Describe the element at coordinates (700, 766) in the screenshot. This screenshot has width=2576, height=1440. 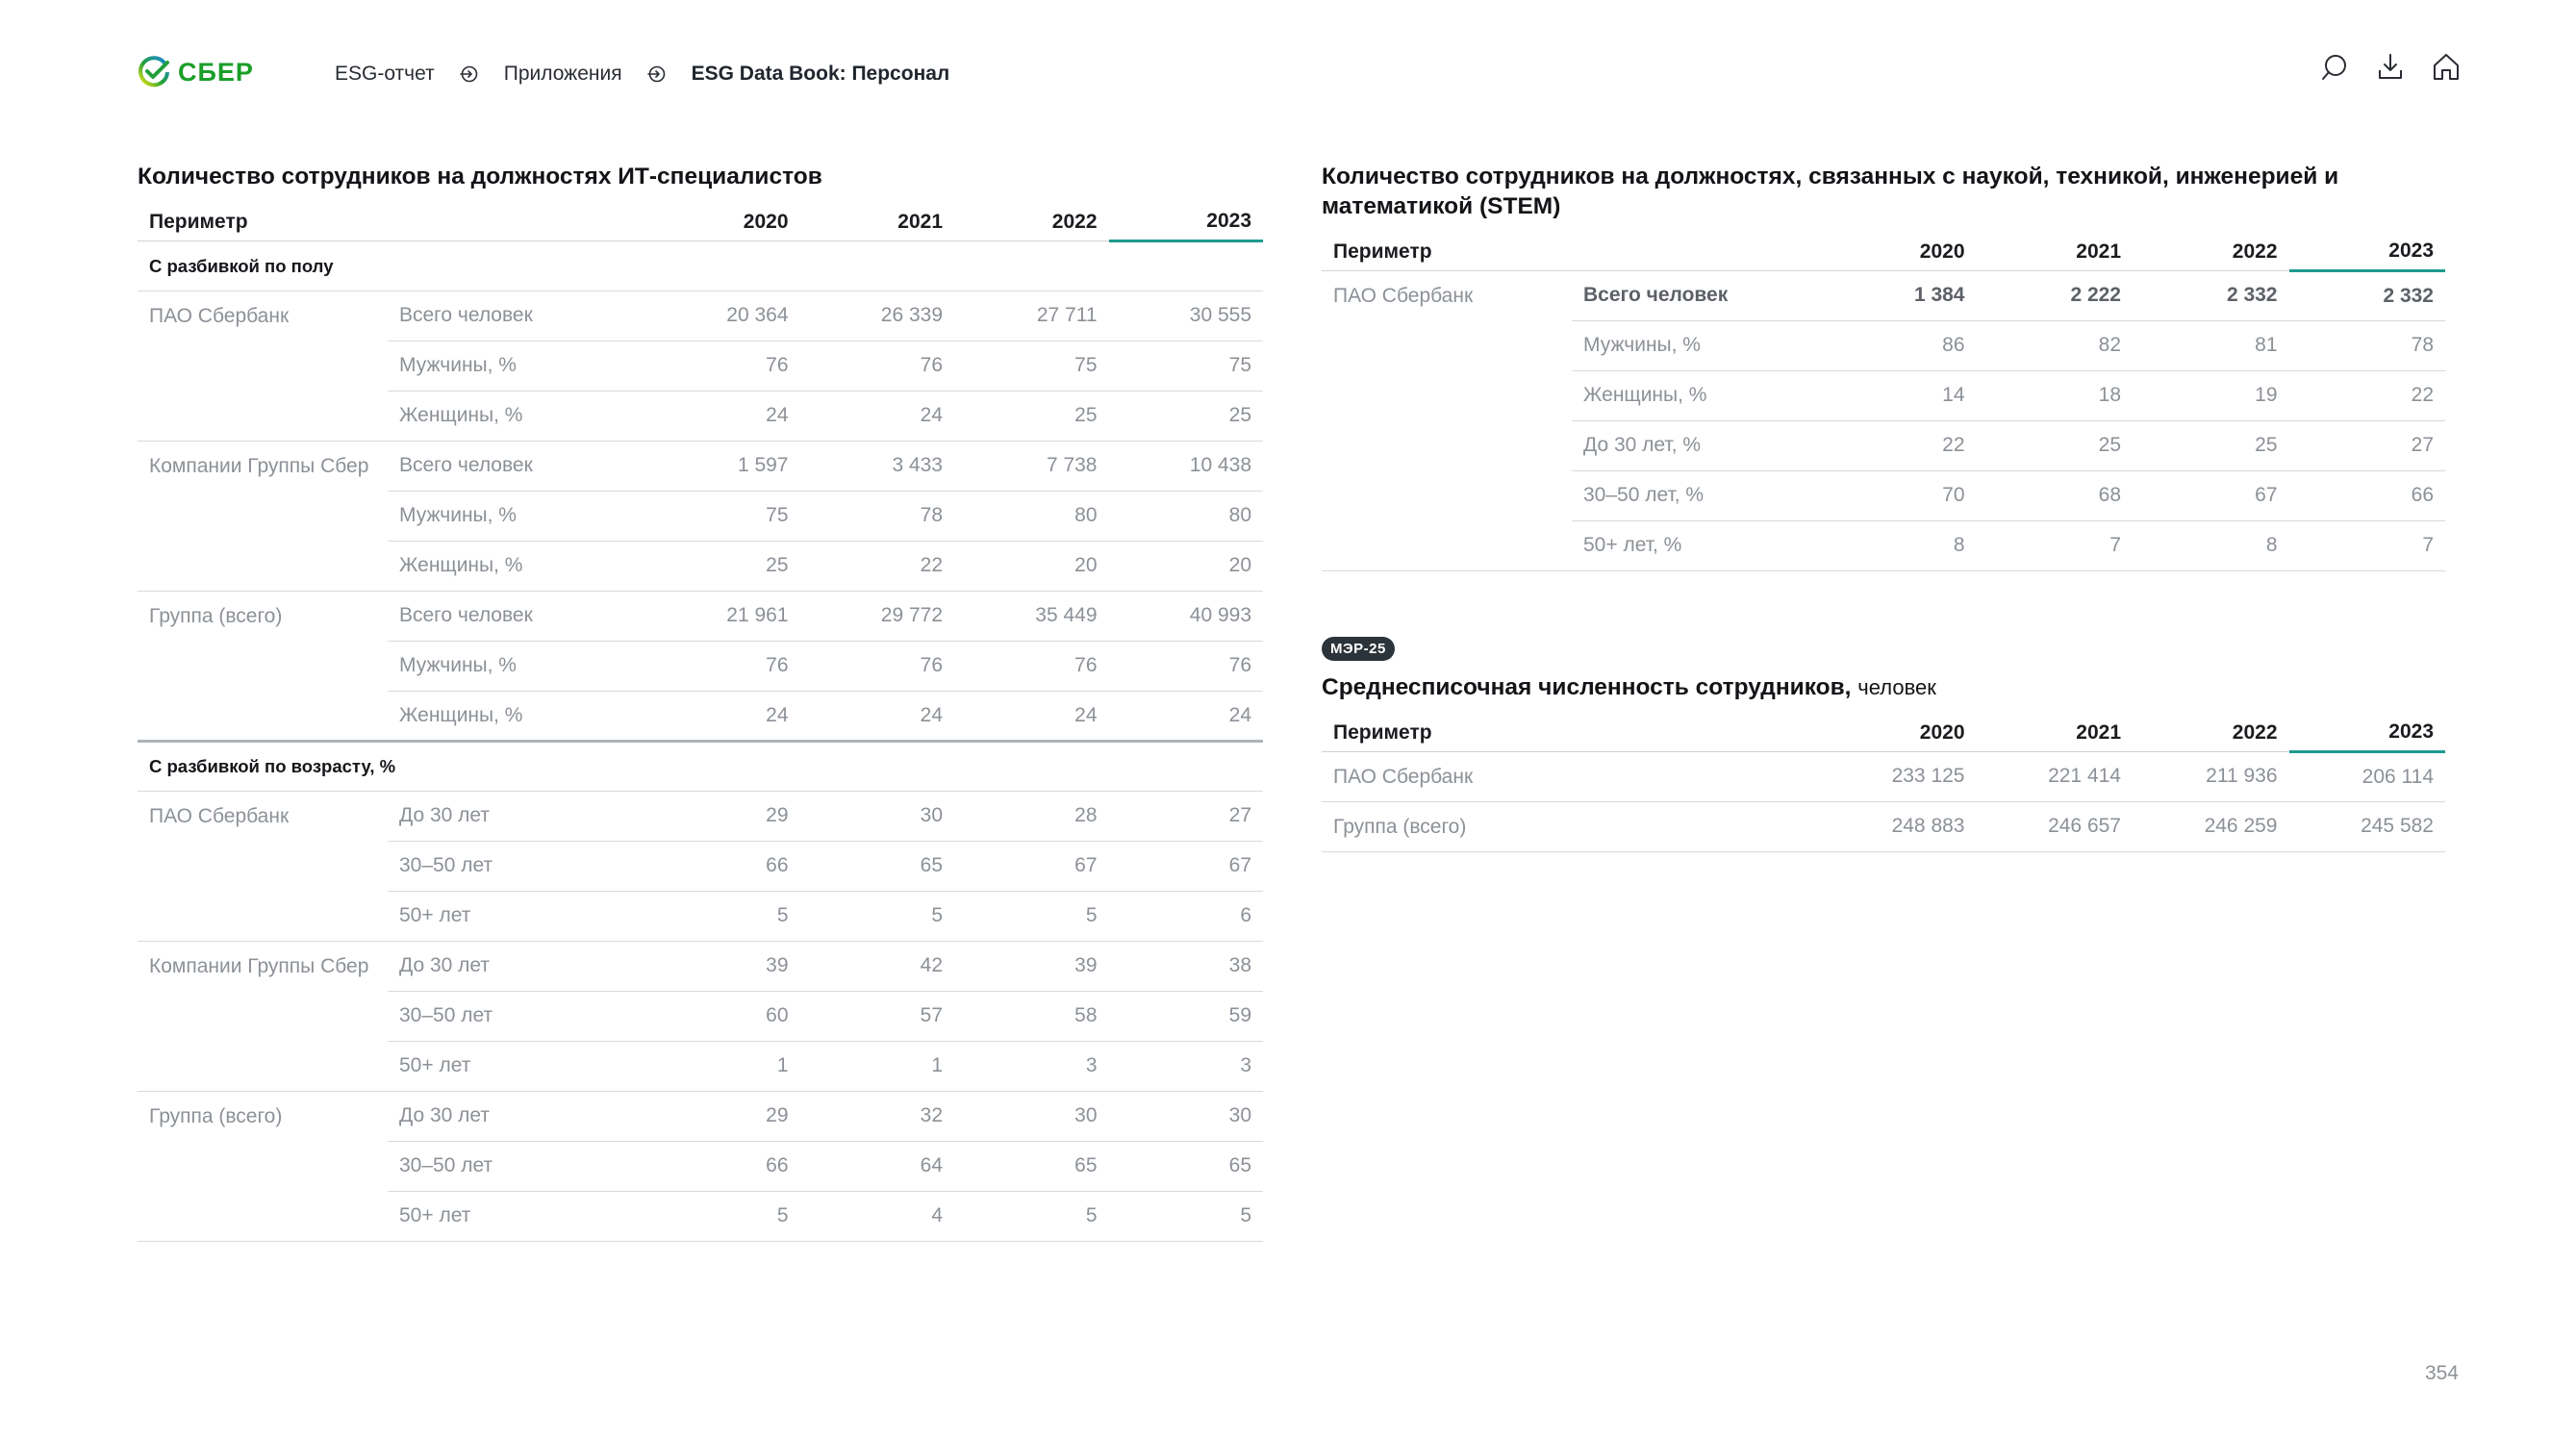
I see `table-subheading: С разбивкой по возрасту, %` at that location.